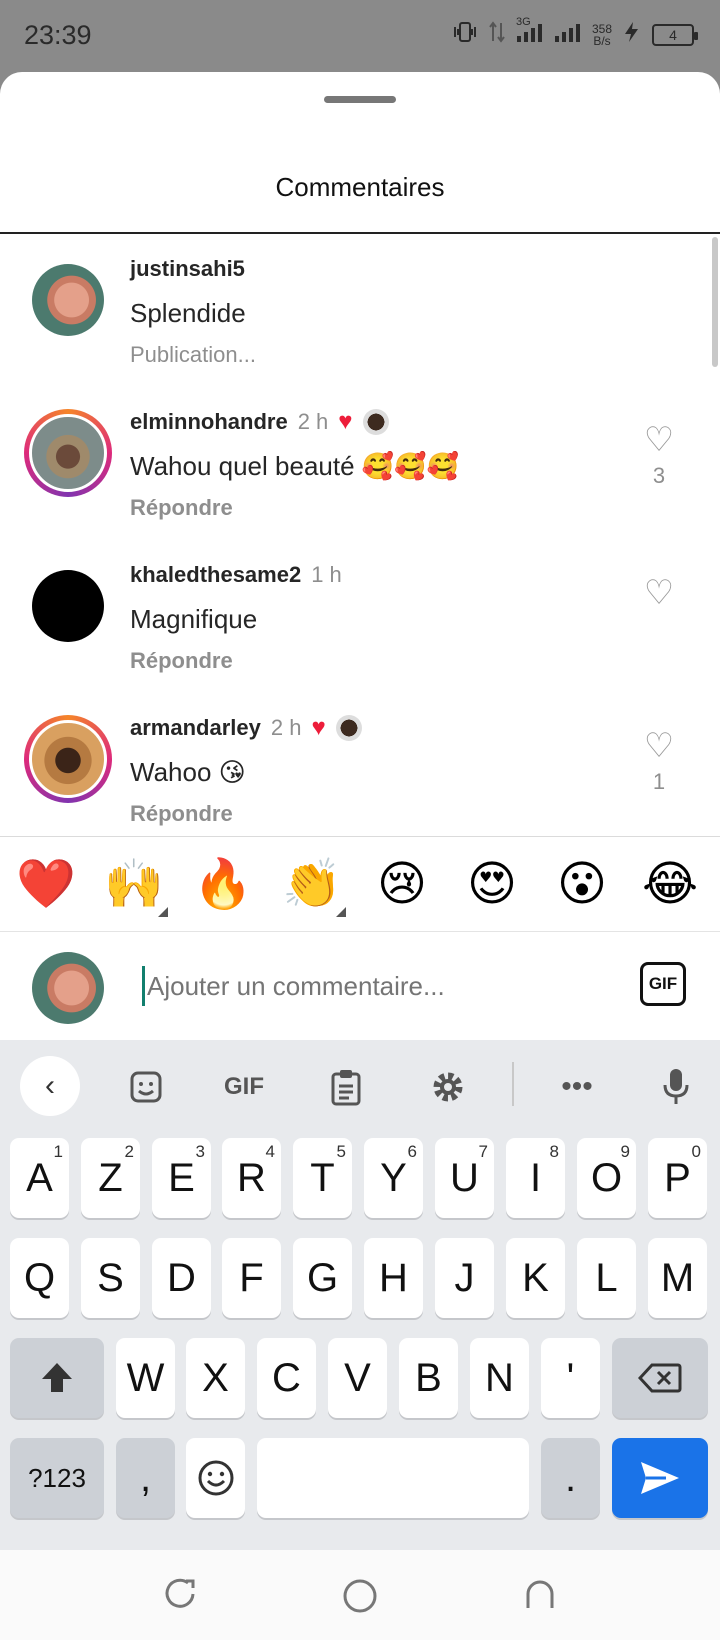  I want to click on key-b: B, so click(428, 1378).